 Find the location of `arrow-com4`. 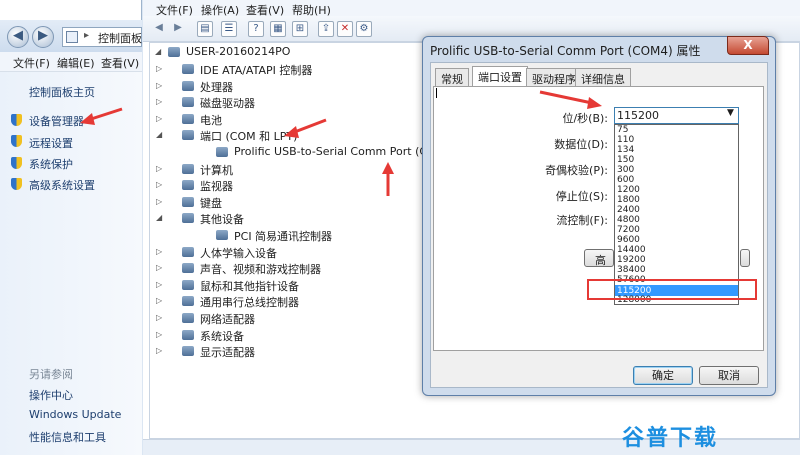

arrow-com4 is located at coordinates (388, 179).